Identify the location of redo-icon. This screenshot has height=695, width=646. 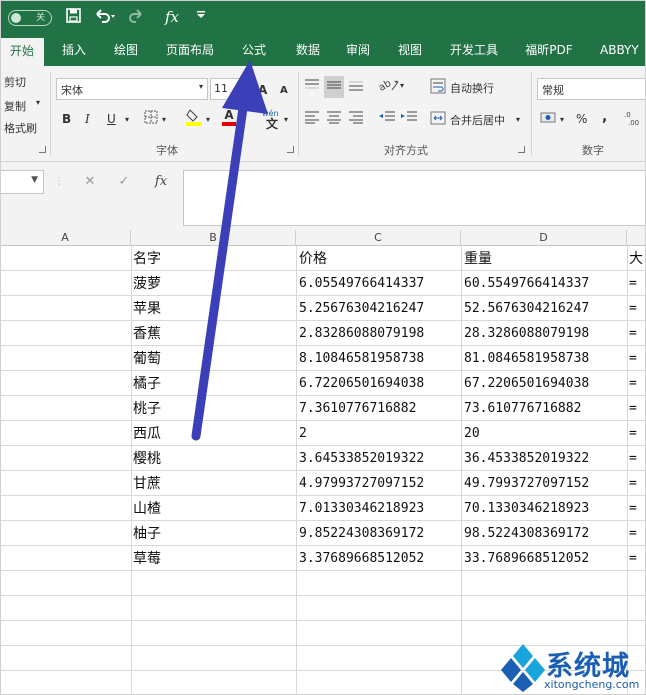
(138, 18).